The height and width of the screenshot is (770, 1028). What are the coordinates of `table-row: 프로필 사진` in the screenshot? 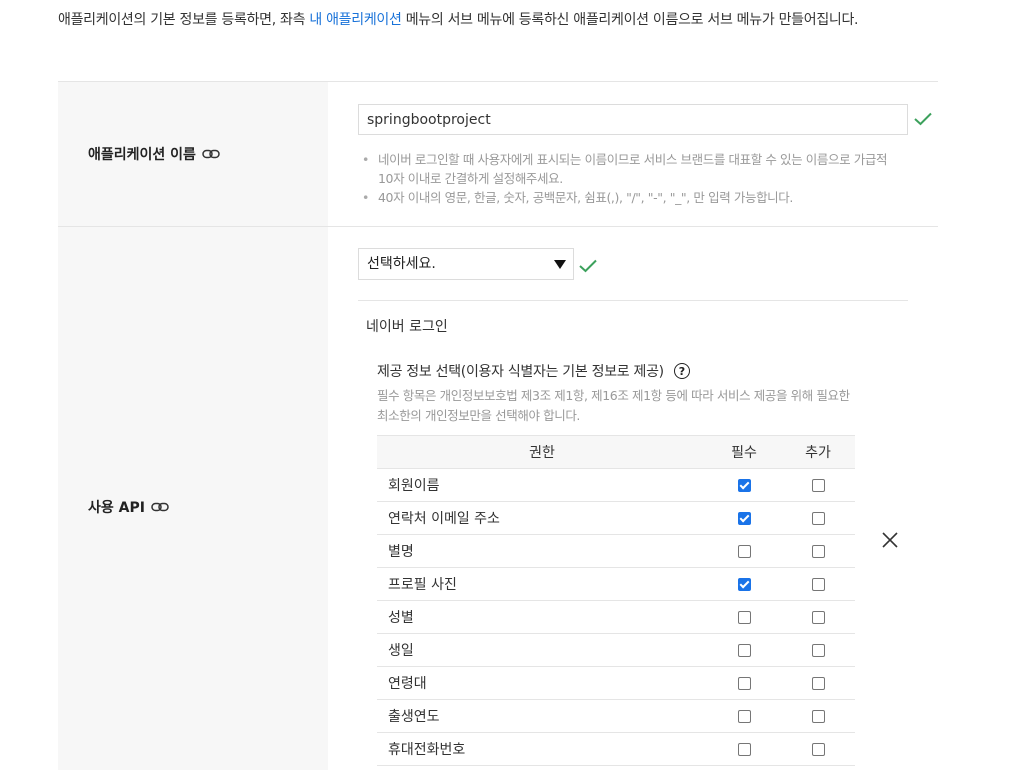 It's located at (616, 584).